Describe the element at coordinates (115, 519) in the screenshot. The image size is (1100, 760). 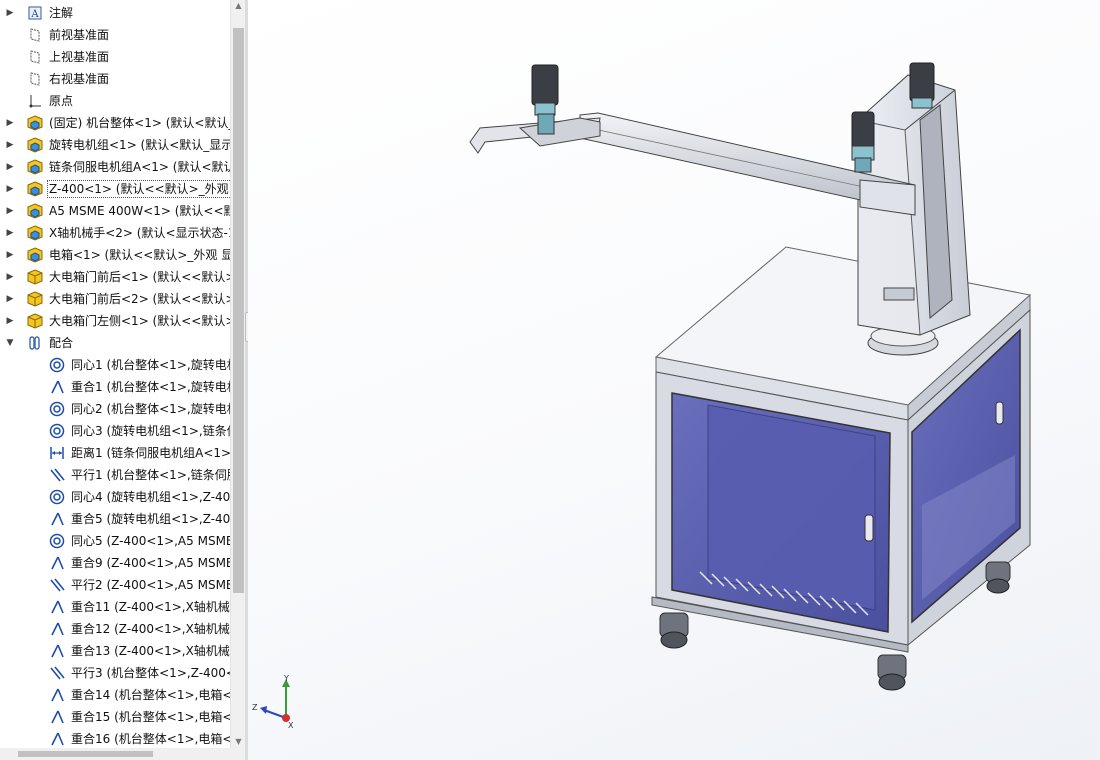
I see `tree-item: 重合5 (旋转电机组<1>,Z-400<1>)` at that location.